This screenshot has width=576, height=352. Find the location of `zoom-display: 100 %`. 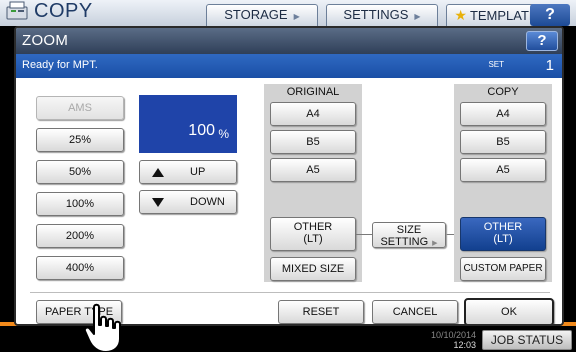

zoom-display: 100 % is located at coordinates (188, 124).